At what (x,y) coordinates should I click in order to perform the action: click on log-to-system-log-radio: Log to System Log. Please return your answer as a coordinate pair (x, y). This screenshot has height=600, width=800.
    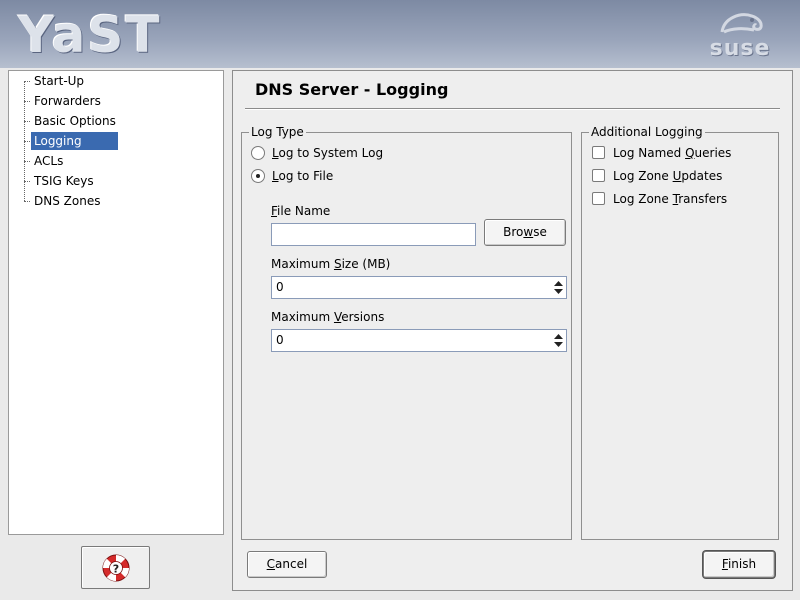
    Looking at the image, I should click on (351, 153).